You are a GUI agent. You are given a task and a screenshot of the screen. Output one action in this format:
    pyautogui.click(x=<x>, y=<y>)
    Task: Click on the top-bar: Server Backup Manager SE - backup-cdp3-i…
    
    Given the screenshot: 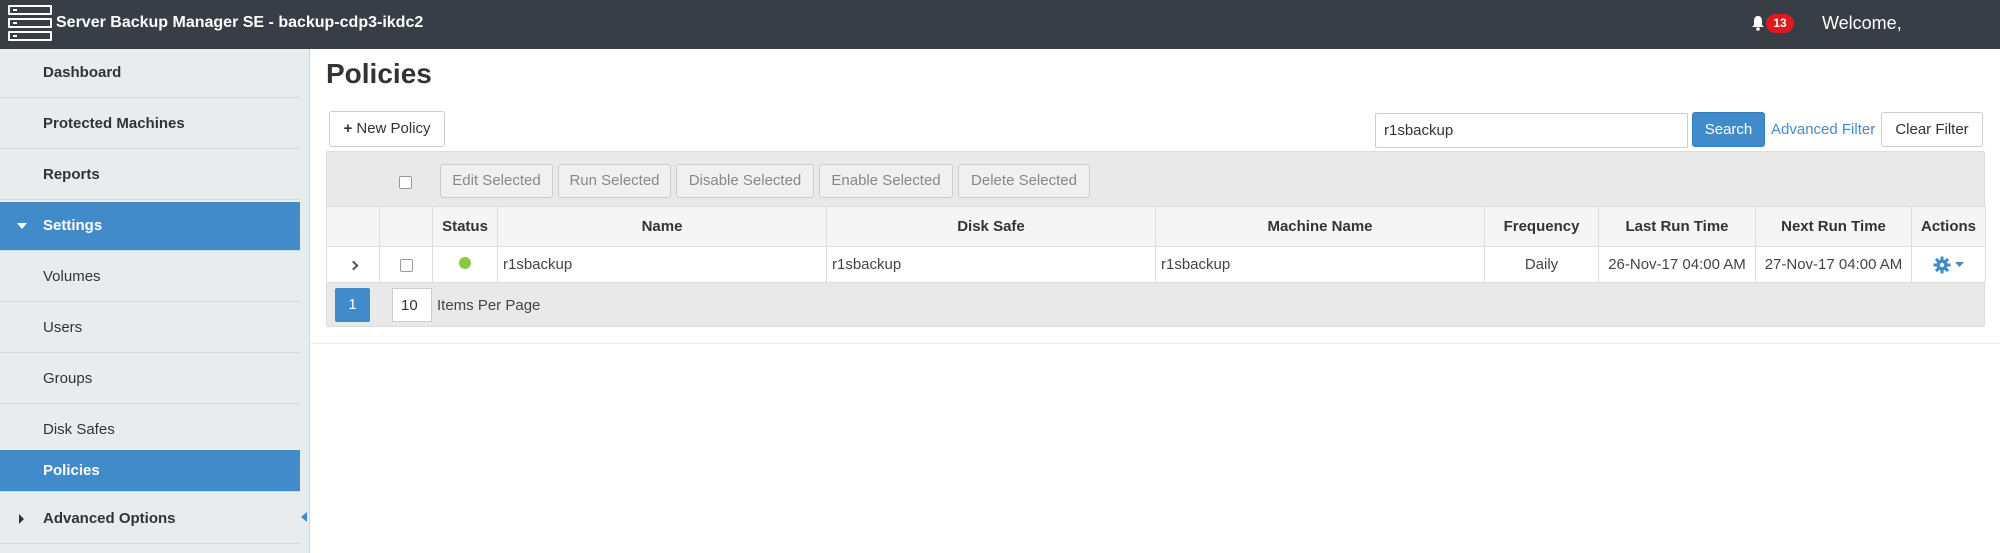 What is the action you would take?
    pyautogui.click(x=1000, y=24)
    